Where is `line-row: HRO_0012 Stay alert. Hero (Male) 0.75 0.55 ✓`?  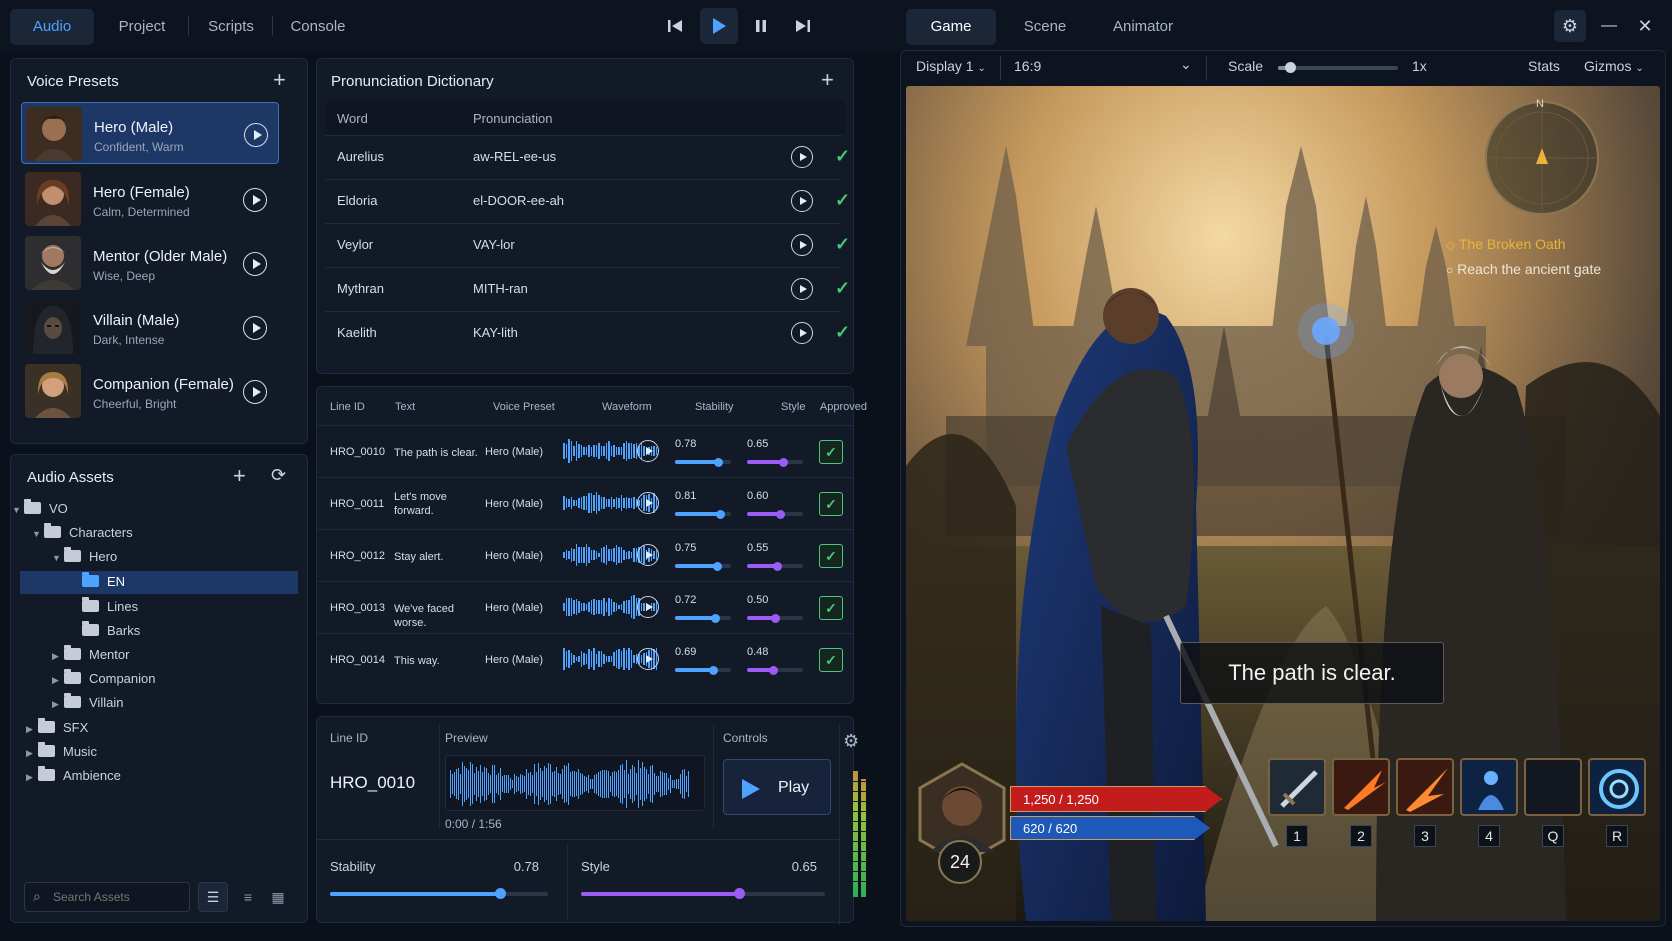
line-row: HRO_0012 Stay alert. Hero (Male) 0.75 0.55 ✓ is located at coordinates (585, 555).